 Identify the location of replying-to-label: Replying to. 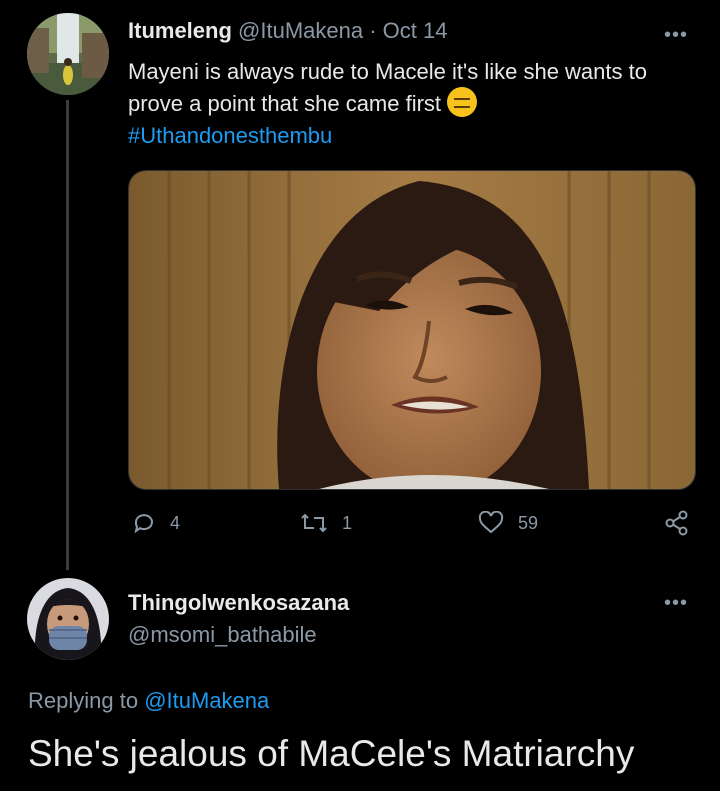
(83, 700).